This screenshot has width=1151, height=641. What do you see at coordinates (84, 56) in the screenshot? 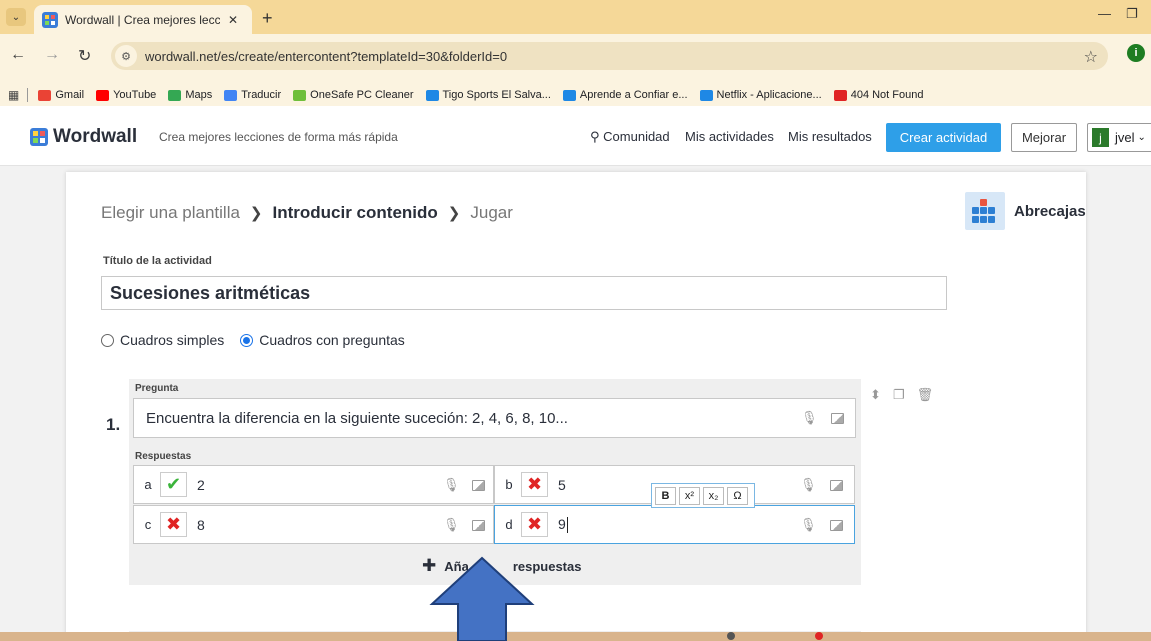
I see `reload-icon: ↻` at bounding box center [84, 56].